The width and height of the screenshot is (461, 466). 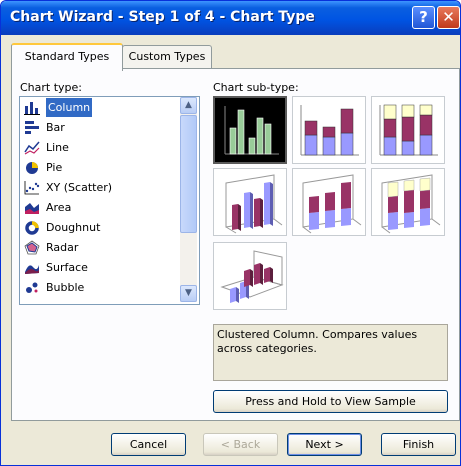 I want to click on list-item-label: Bubble, so click(x=65, y=287).